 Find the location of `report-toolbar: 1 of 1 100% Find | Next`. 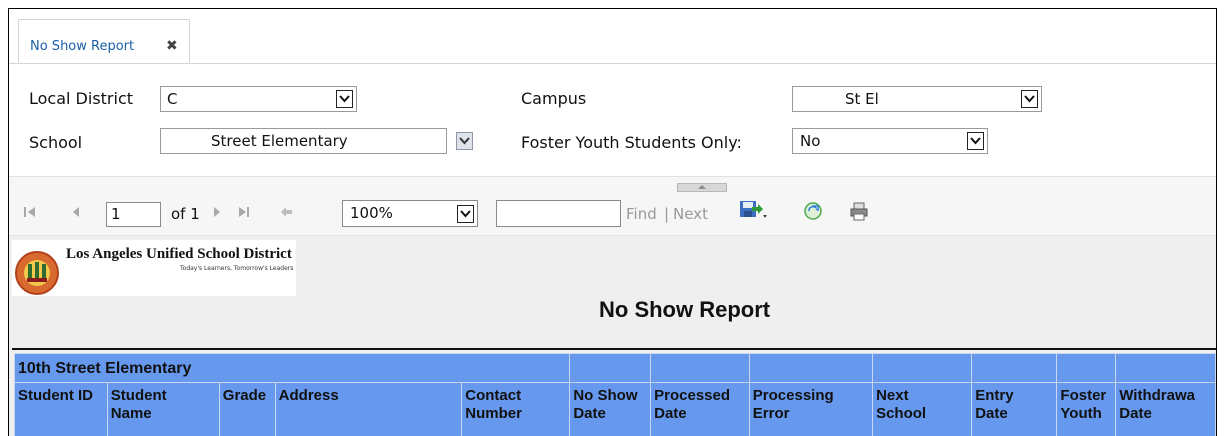

report-toolbar: 1 of 1 100% Find | Next is located at coordinates (612, 206).